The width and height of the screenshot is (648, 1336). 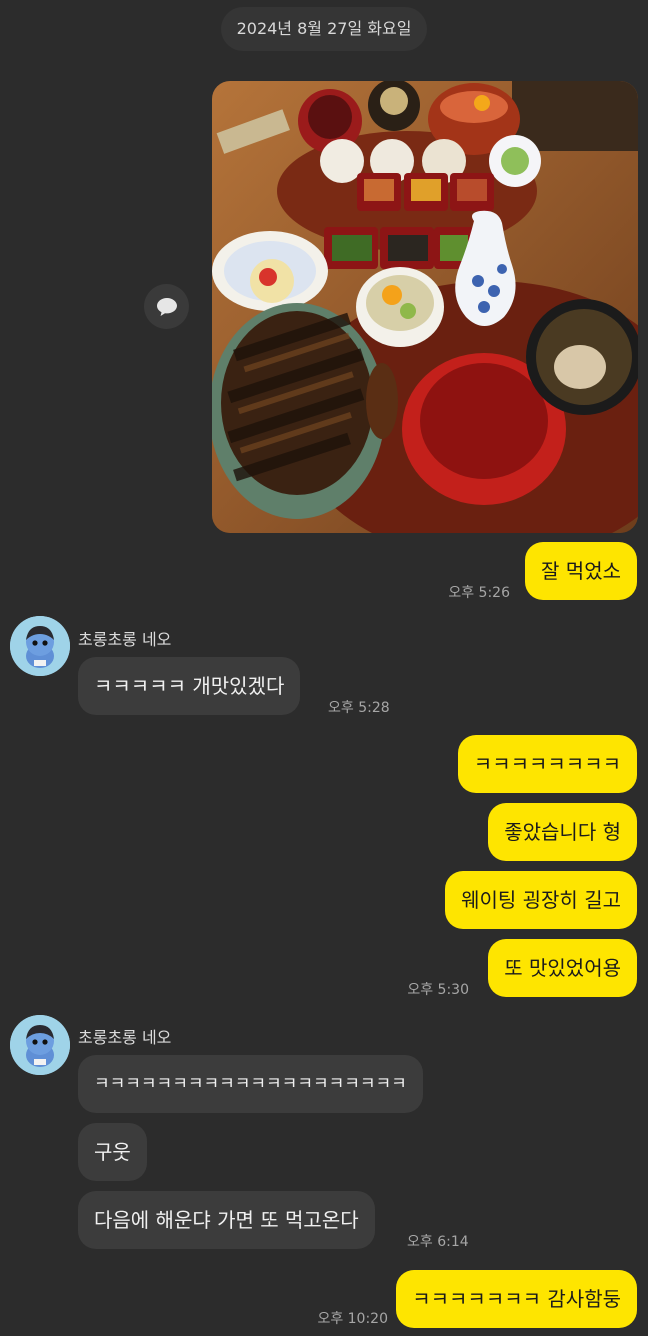 What do you see at coordinates (438, 990) in the screenshot?
I see `message-time: 오후 5:30` at bounding box center [438, 990].